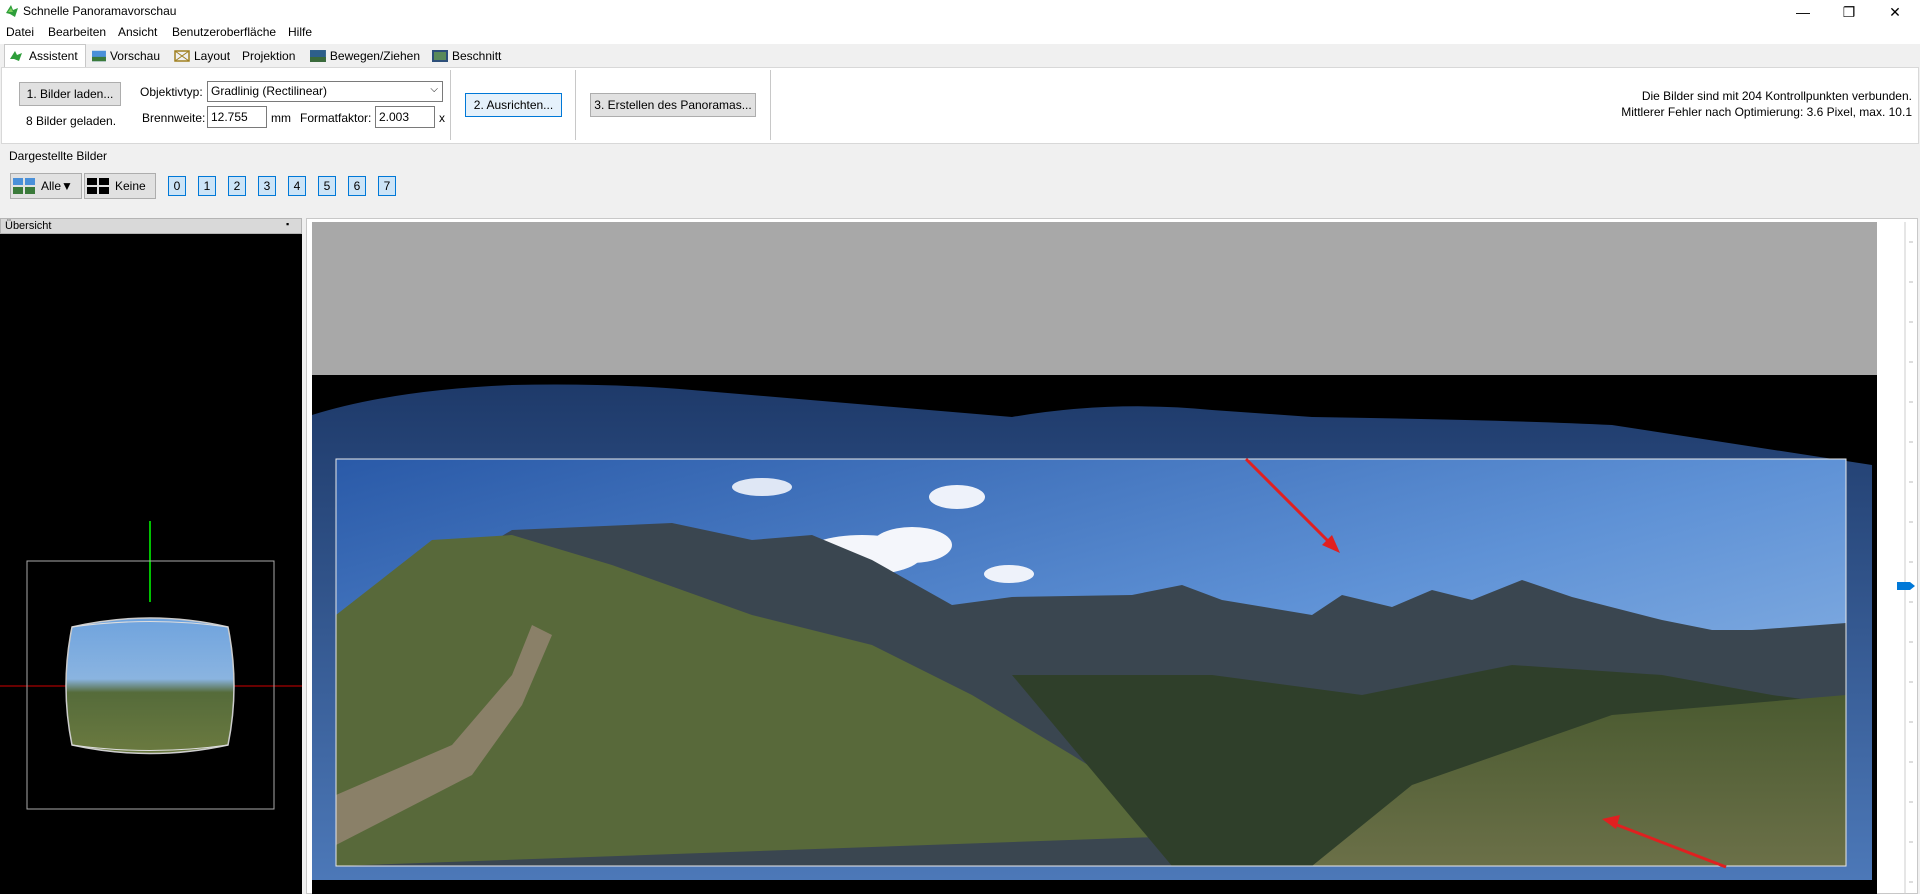  I want to click on tab-vorschau-label: Vorschau, so click(134, 56).